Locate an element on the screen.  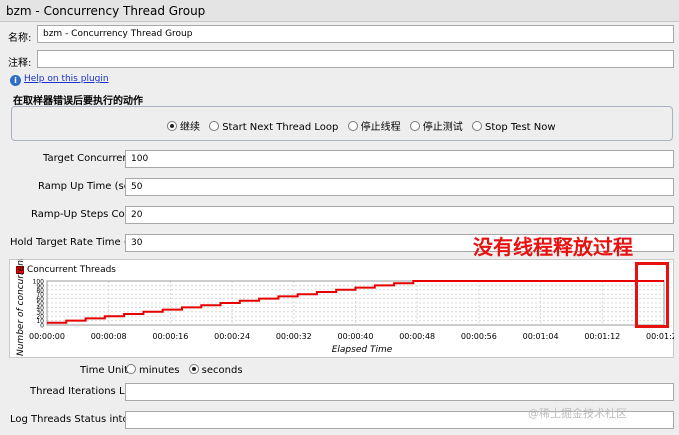
ramp-up-steps-field: 20 is located at coordinates (399, 215).